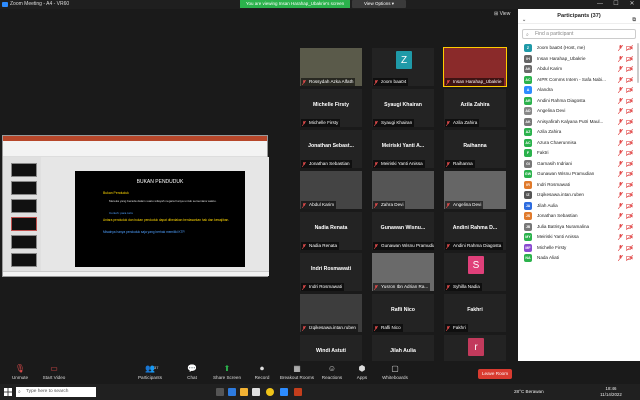  I want to click on weather-status: 28°C Berawan, so click(529, 392).